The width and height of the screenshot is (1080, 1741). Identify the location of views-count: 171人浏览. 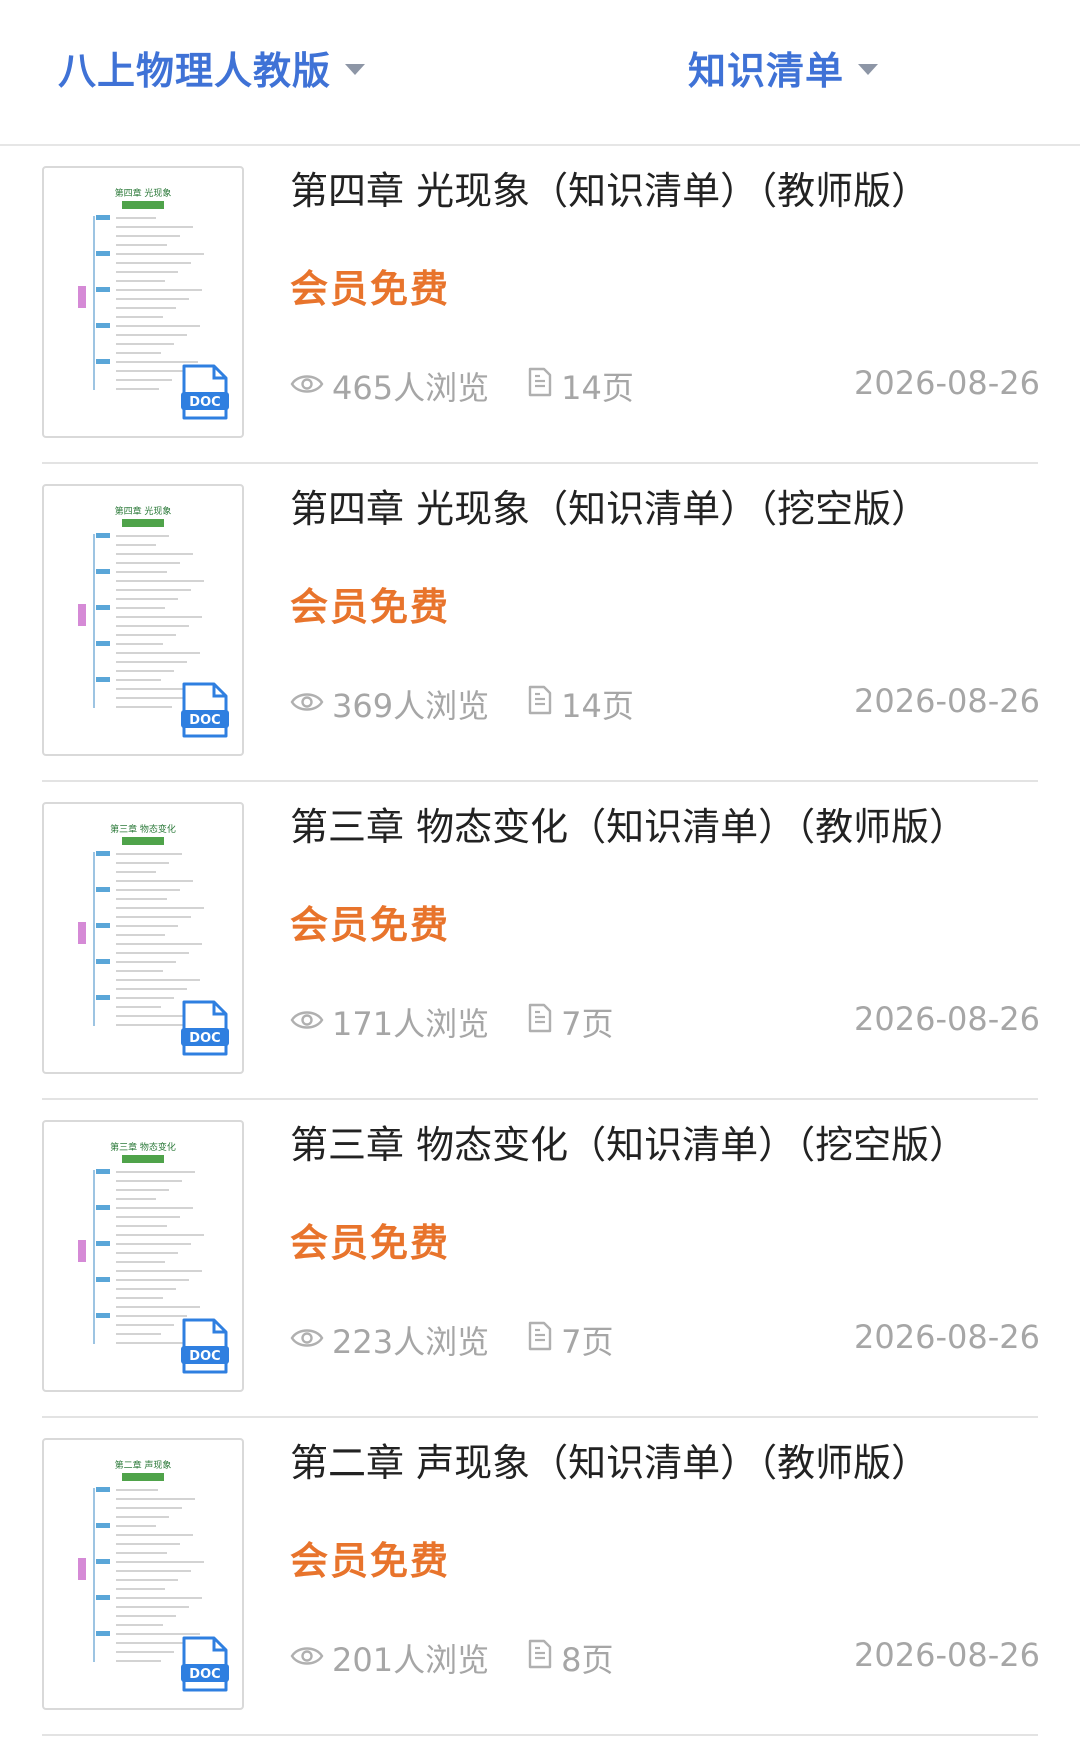
(389, 1022).